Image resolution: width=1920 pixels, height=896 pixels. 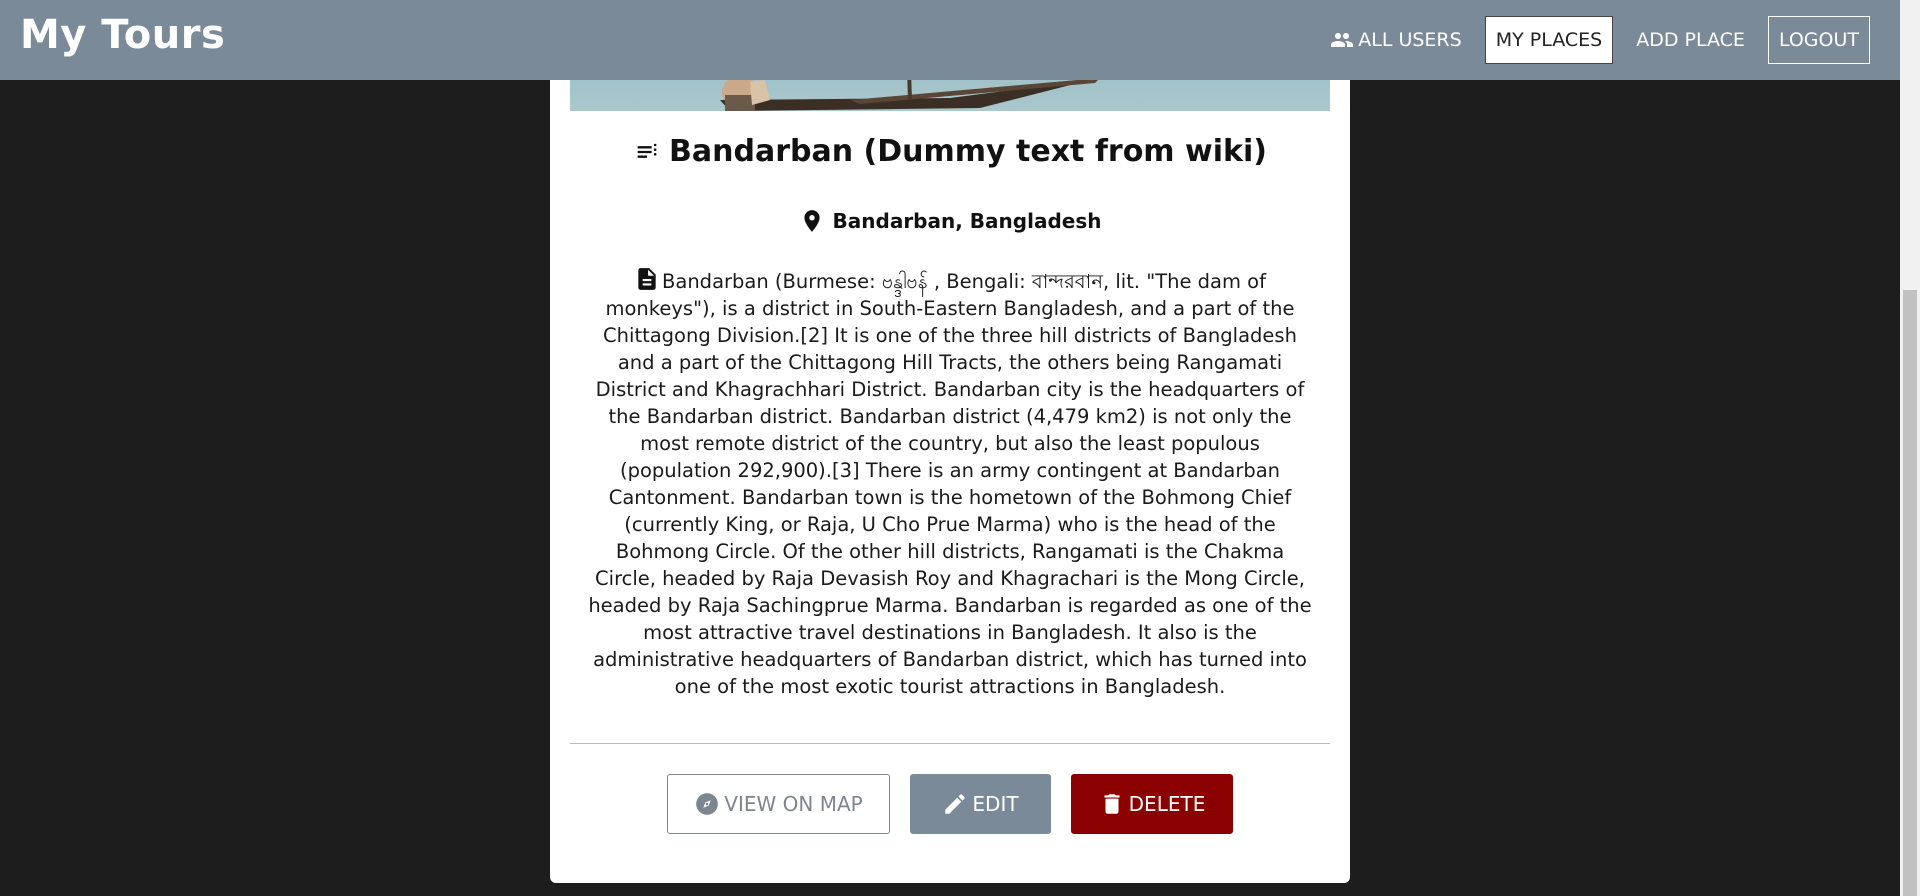 What do you see at coordinates (1112, 804) in the screenshot?
I see `trash-icon` at bounding box center [1112, 804].